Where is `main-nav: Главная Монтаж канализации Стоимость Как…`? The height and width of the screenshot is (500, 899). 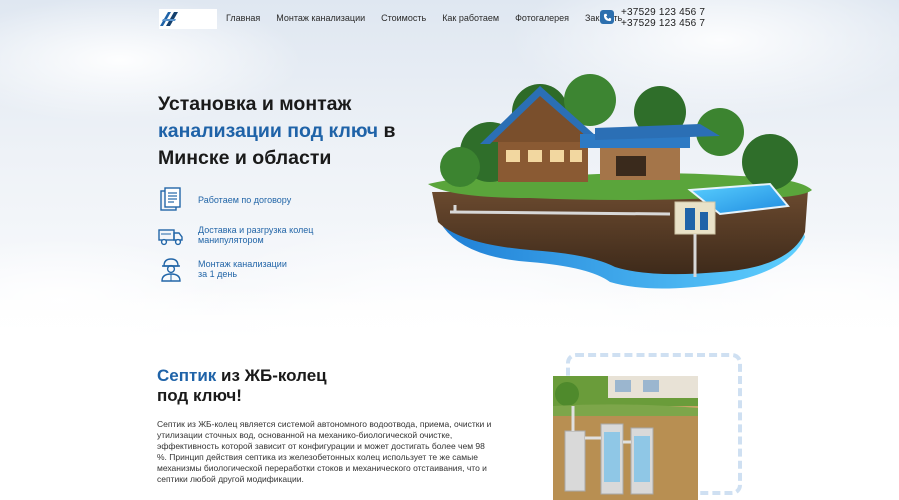 main-nav: Главная Монтаж канализации Стоимость Как… is located at coordinates (432, 18).